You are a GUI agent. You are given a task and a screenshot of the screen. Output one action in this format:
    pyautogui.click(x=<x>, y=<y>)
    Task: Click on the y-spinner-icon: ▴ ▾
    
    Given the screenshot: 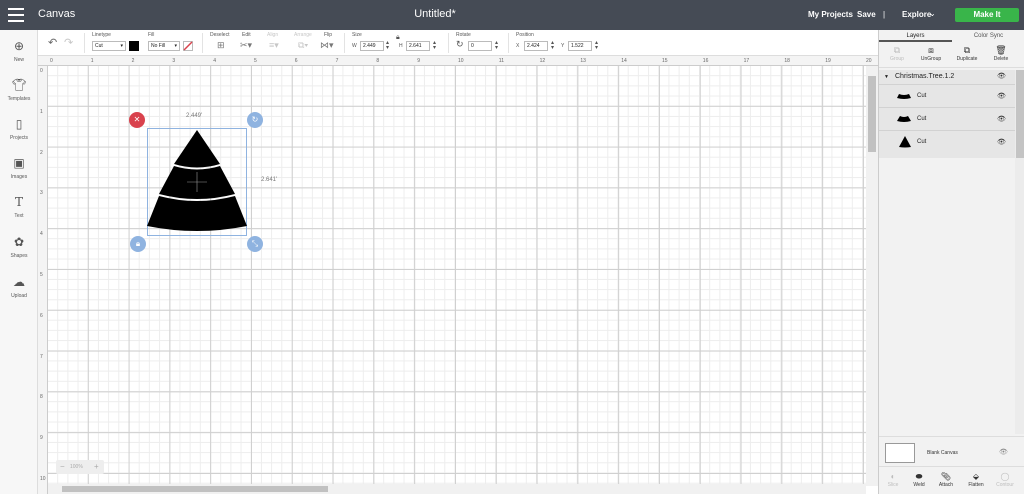 What is the action you would take?
    pyautogui.click(x=596, y=45)
    